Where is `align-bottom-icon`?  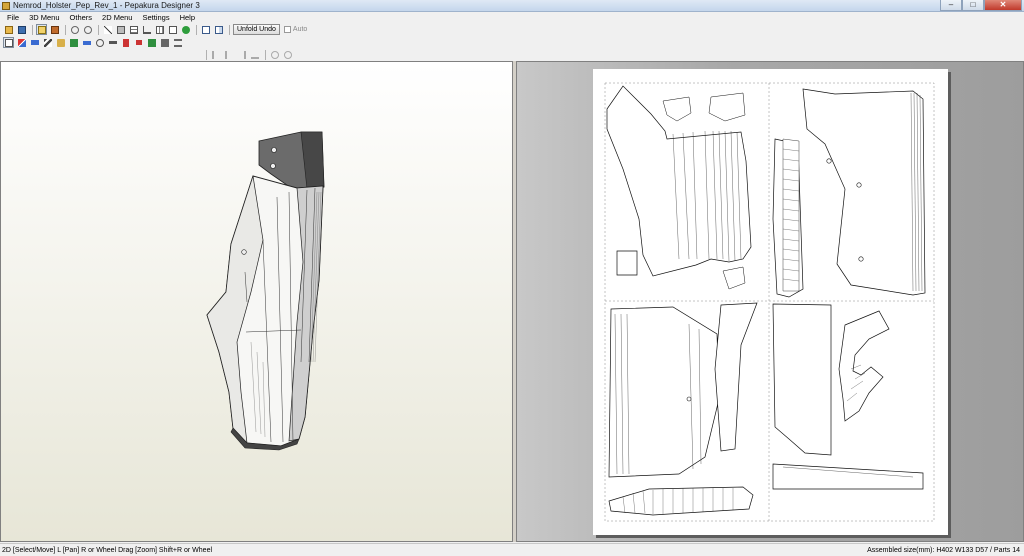
align-bottom-icon is located at coordinates (254, 54).